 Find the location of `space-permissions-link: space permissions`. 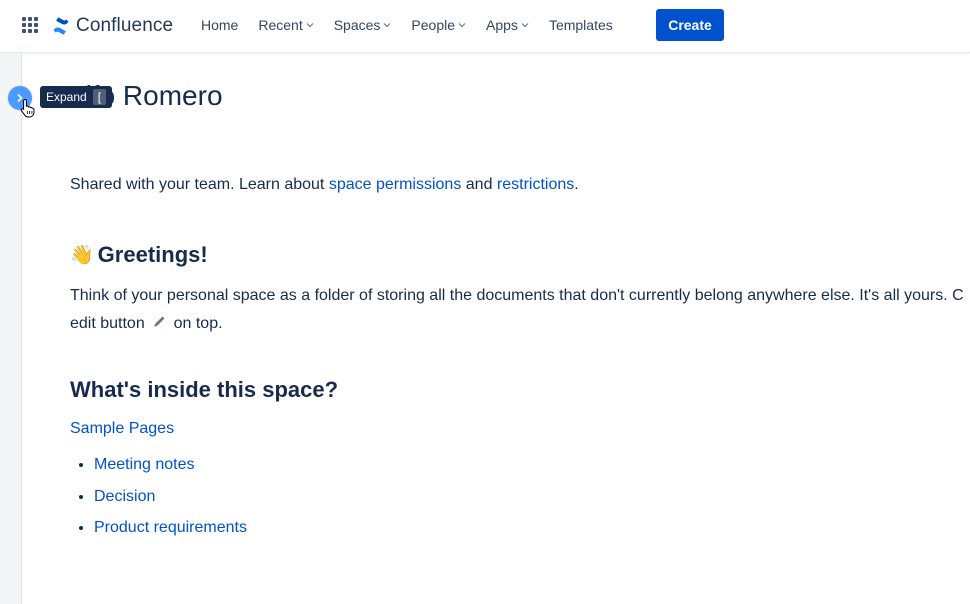

space-permissions-link: space permissions is located at coordinates (395, 184).